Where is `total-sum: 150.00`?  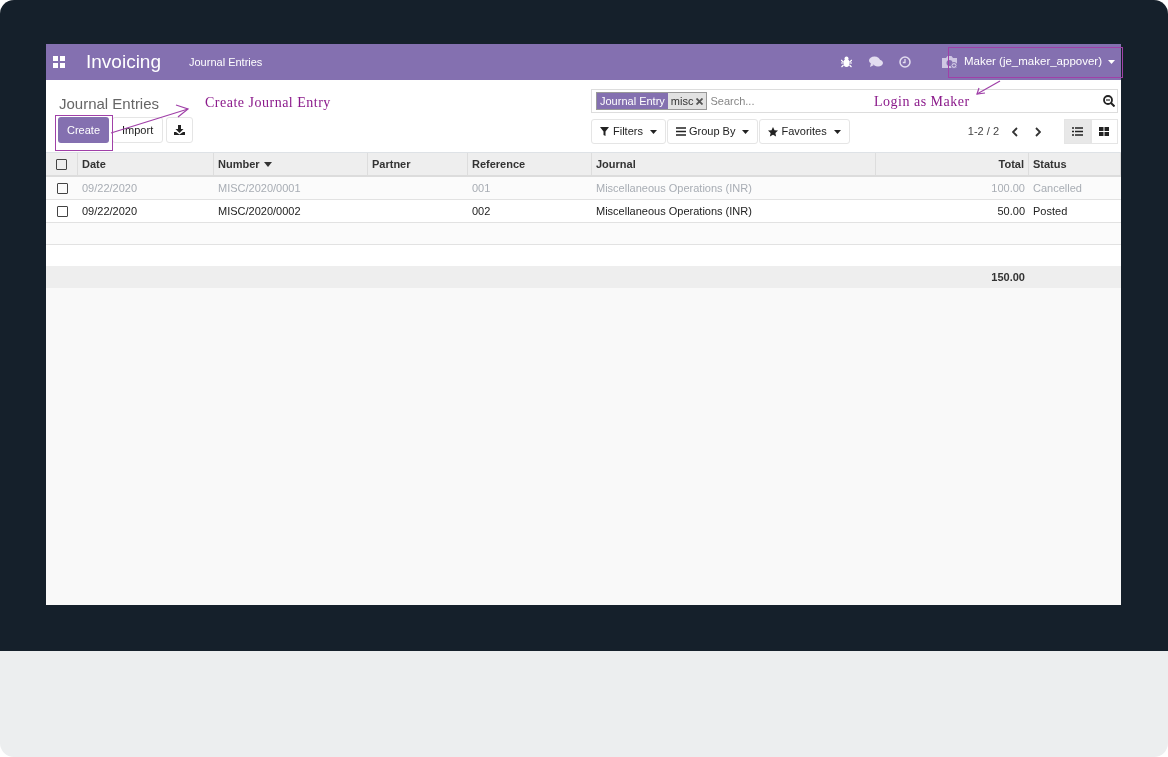
total-sum: 150.00 is located at coordinates (1008, 277).